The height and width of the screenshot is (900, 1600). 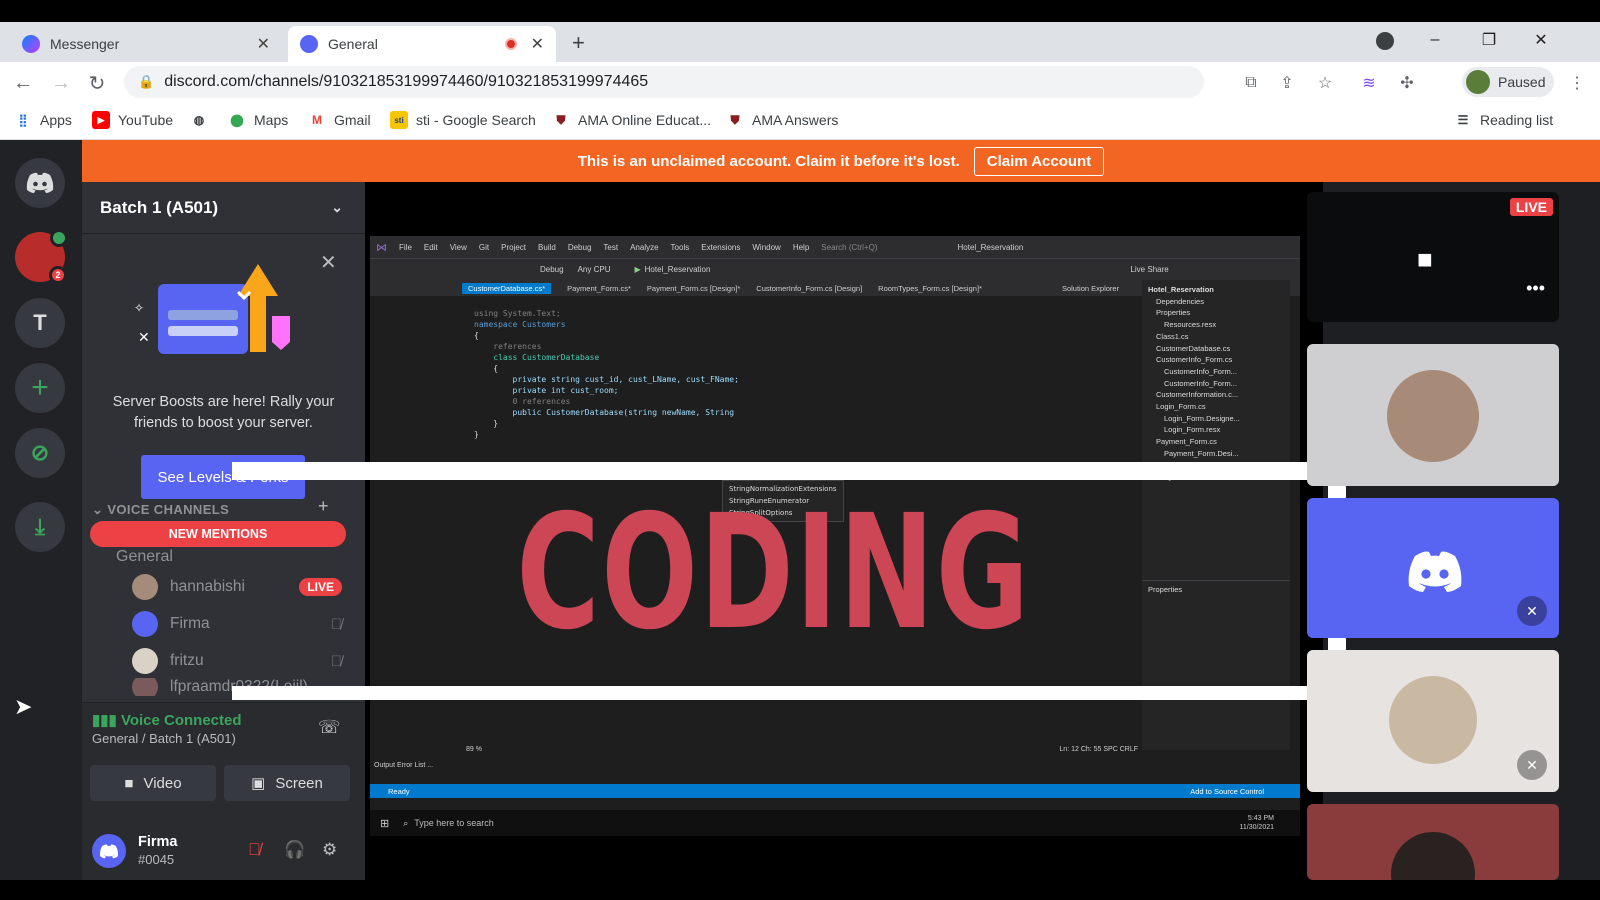 I want to click on reading-list-label: Reading list, so click(x=1517, y=120).